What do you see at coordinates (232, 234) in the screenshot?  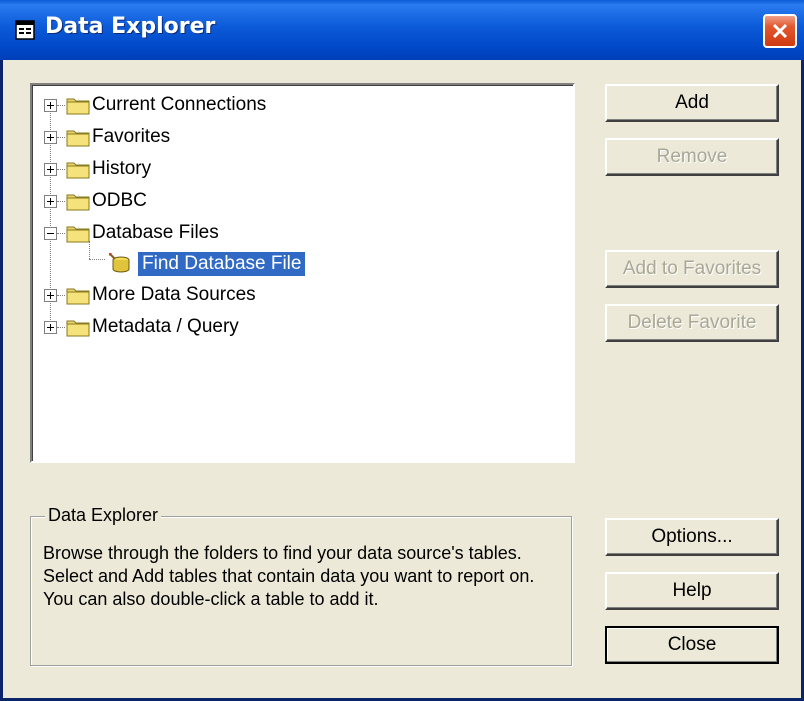 I see `tree-node-database-files: Database Files` at bounding box center [232, 234].